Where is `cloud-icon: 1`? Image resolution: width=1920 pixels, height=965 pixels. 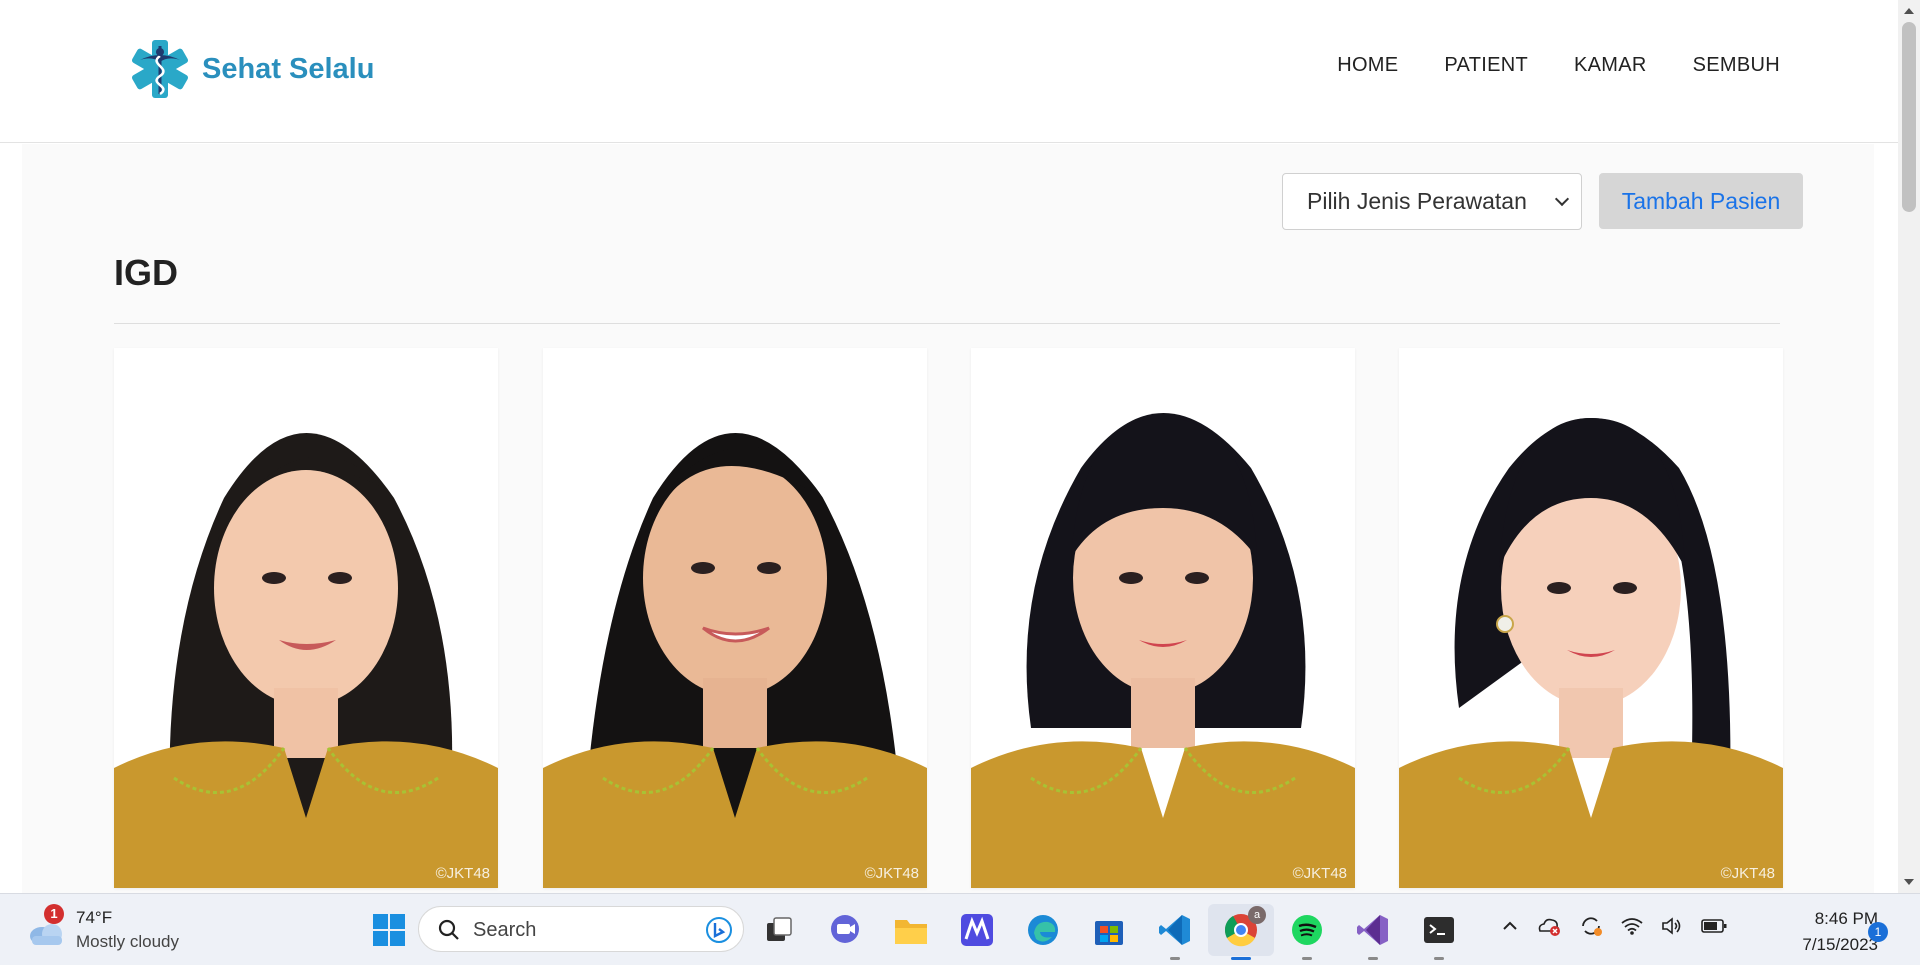
cloud-icon: 1 is located at coordinates (46, 928).